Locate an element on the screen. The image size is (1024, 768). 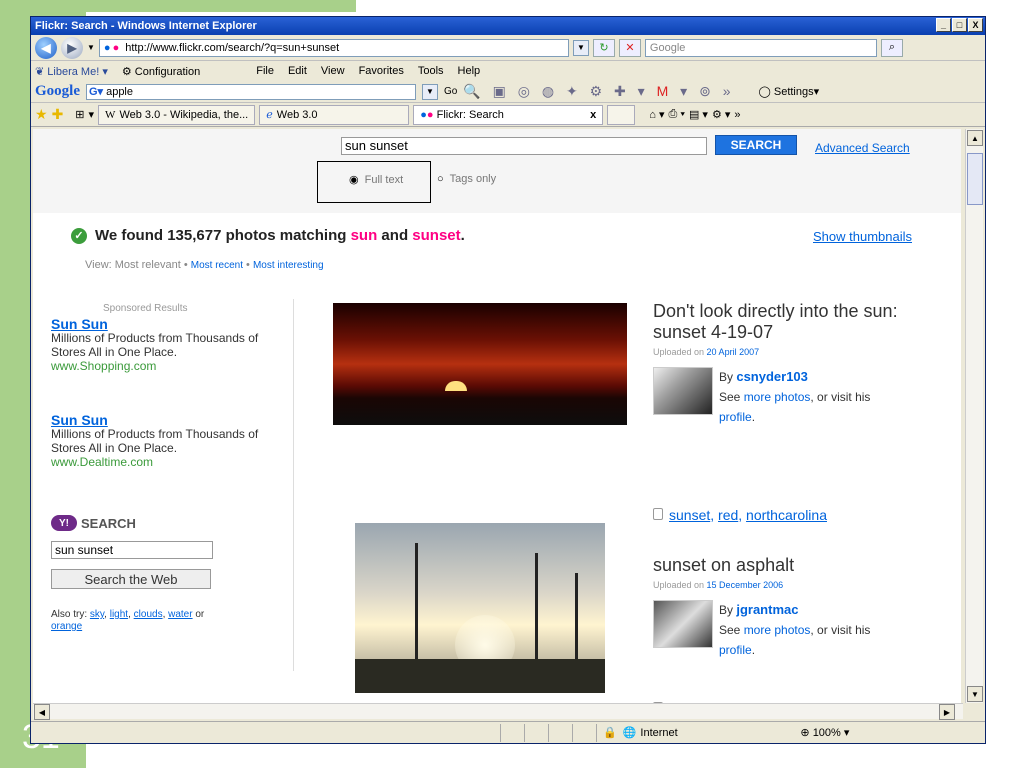
status-pane is located at coordinates (561, 732).